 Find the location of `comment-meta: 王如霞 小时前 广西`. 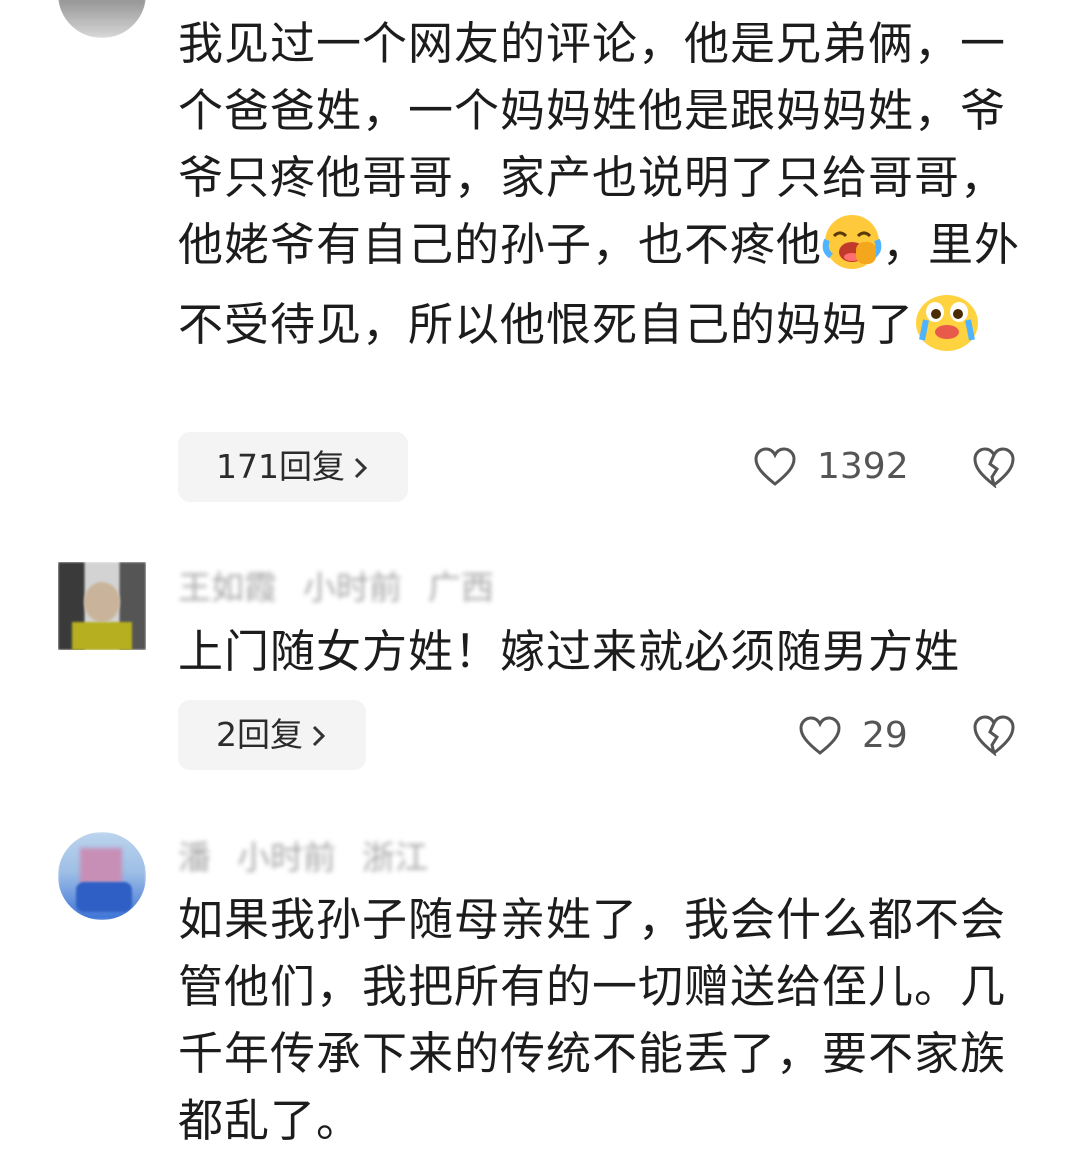

comment-meta: 王如霞 小时前 广西 is located at coordinates (349, 588).